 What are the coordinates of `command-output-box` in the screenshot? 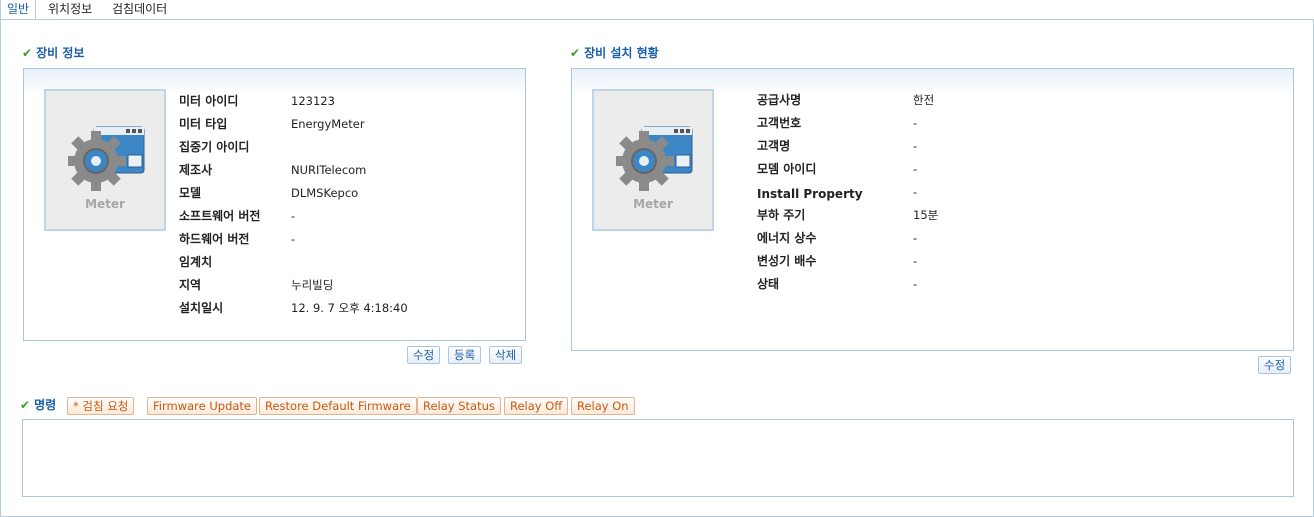 It's located at (658, 458).